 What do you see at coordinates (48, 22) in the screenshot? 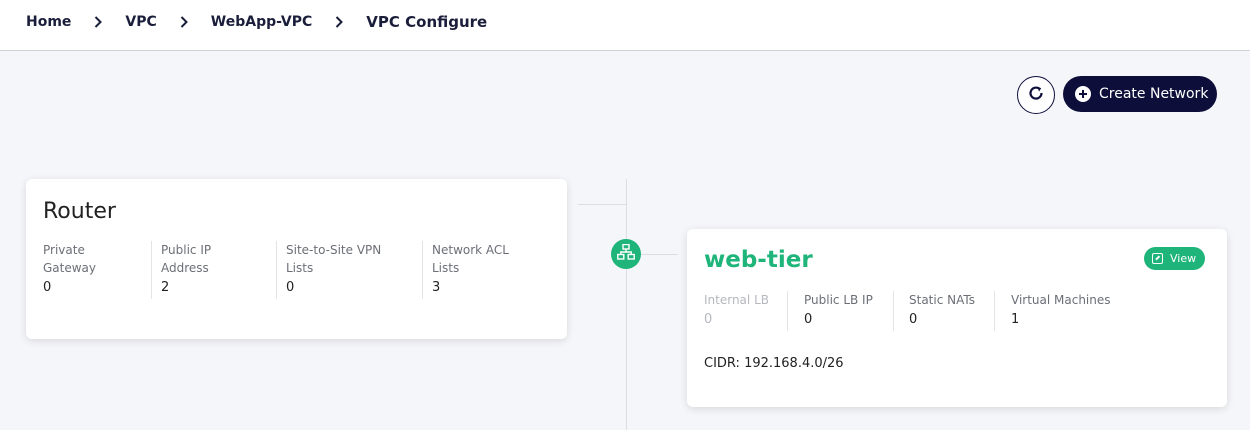
I see `breadcrumb-home: Home` at bounding box center [48, 22].